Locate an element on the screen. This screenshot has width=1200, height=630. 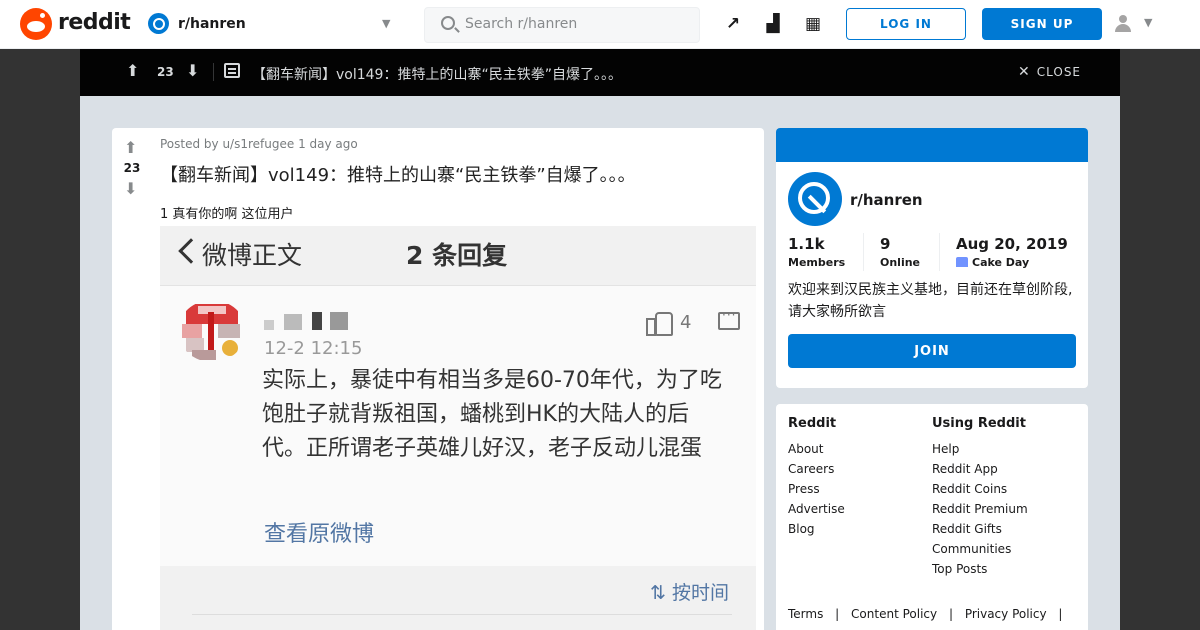
footer-col-title: Using Reddit is located at coordinates (979, 423).